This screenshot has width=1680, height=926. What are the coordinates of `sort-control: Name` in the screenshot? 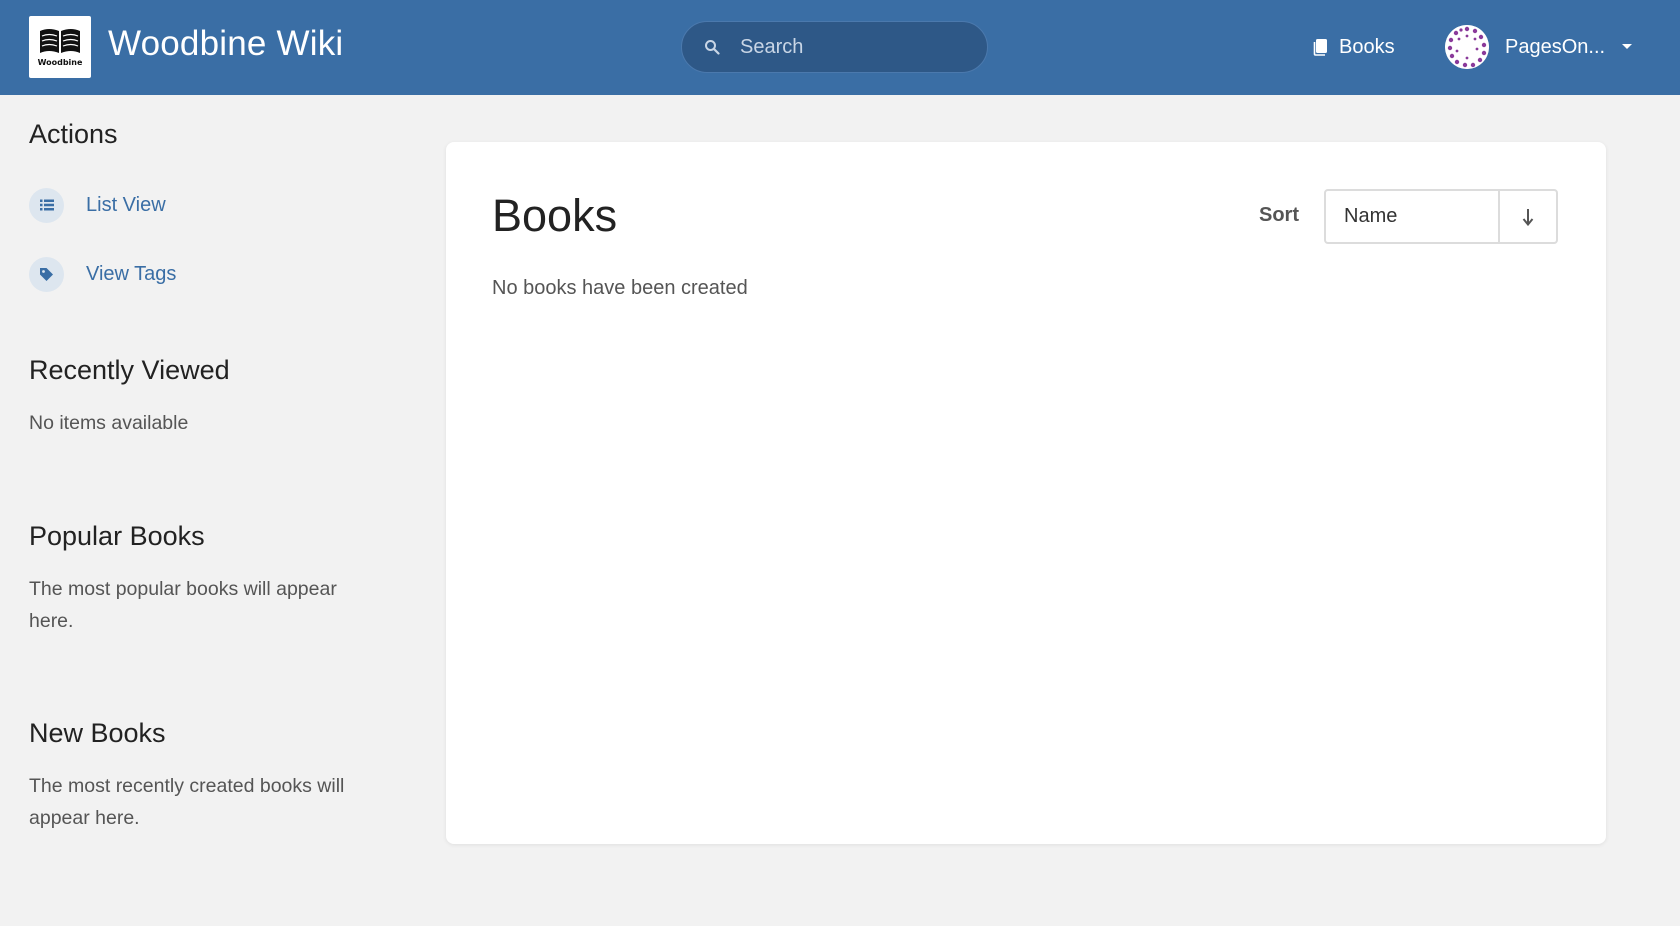 It's located at (1441, 216).